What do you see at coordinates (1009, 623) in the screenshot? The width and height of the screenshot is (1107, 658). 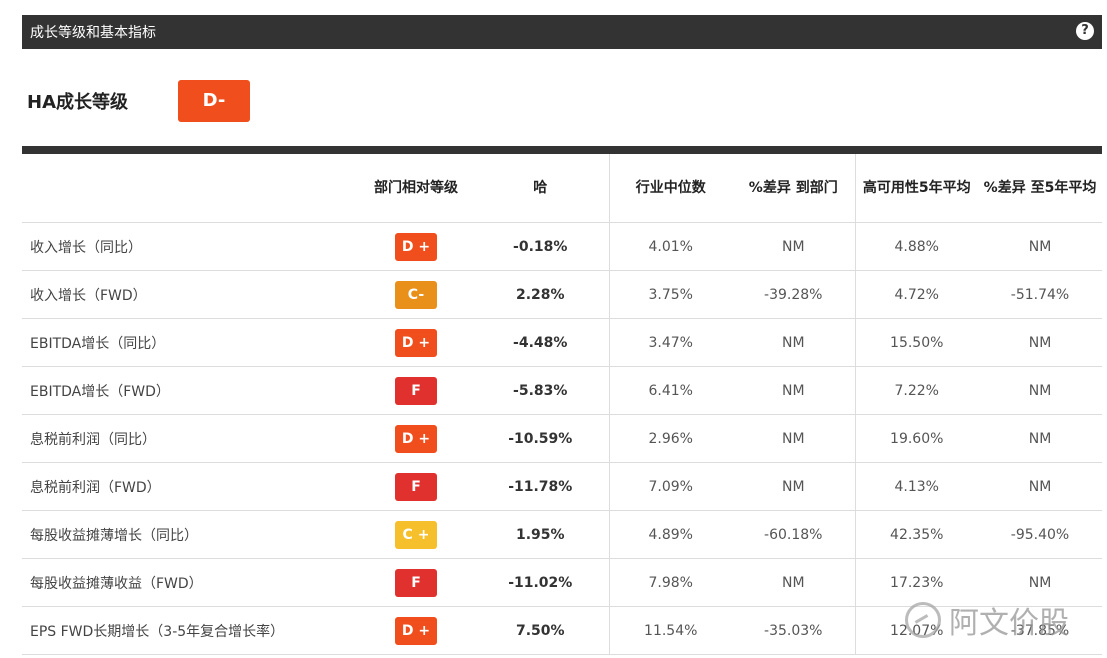 I see `watermark-text: 阿文价股` at bounding box center [1009, 623].